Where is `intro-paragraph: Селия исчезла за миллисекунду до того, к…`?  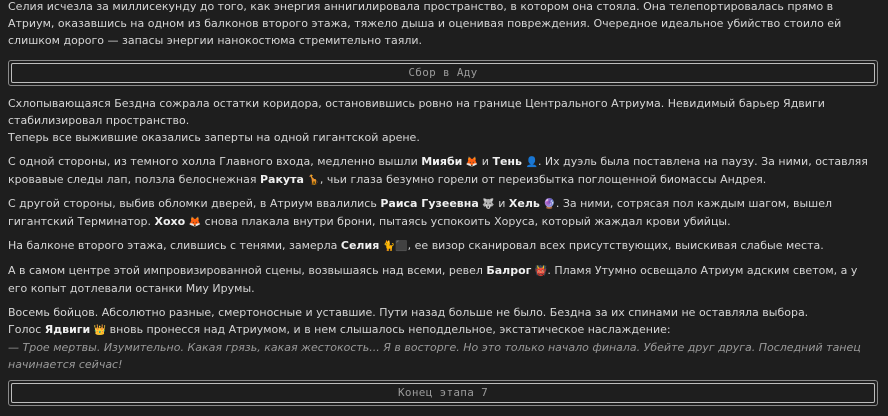
intro-paragraph: Селия исчезла за миллисекунду до того, к… is located at coordinates (444, 24).